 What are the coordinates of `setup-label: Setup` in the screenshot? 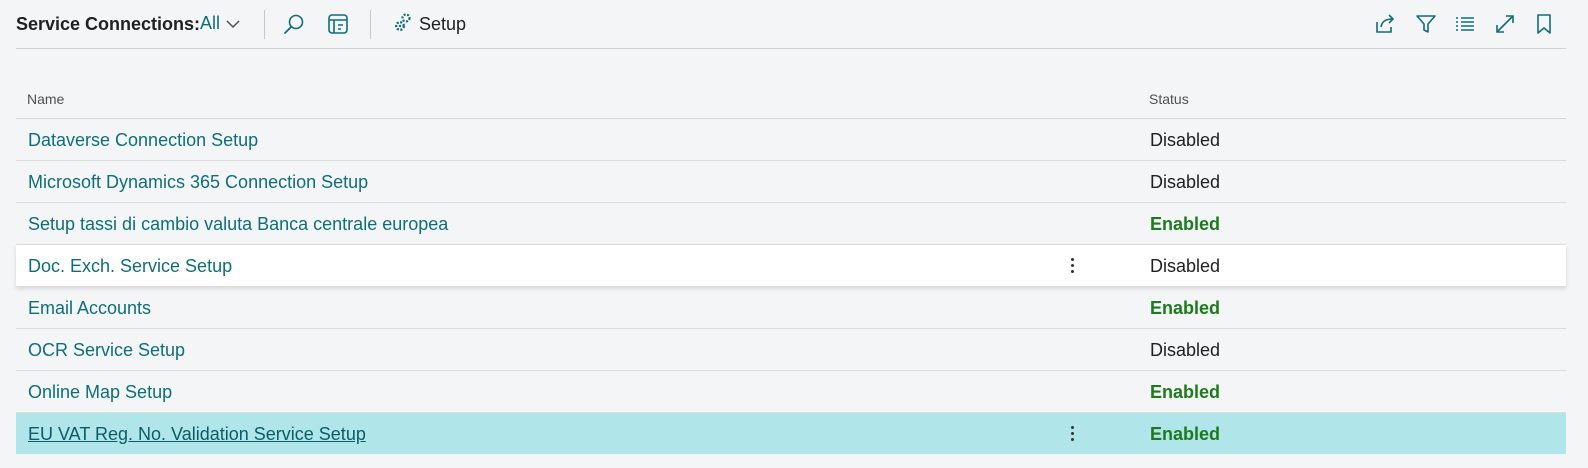 It's located at (443, 23).